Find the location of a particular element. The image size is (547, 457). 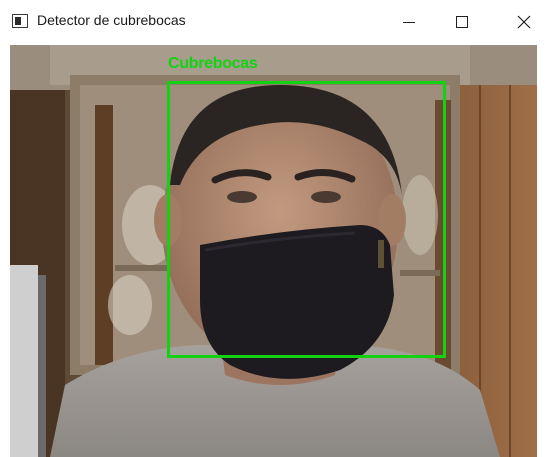

close-button is located at coordinates (524, 22).